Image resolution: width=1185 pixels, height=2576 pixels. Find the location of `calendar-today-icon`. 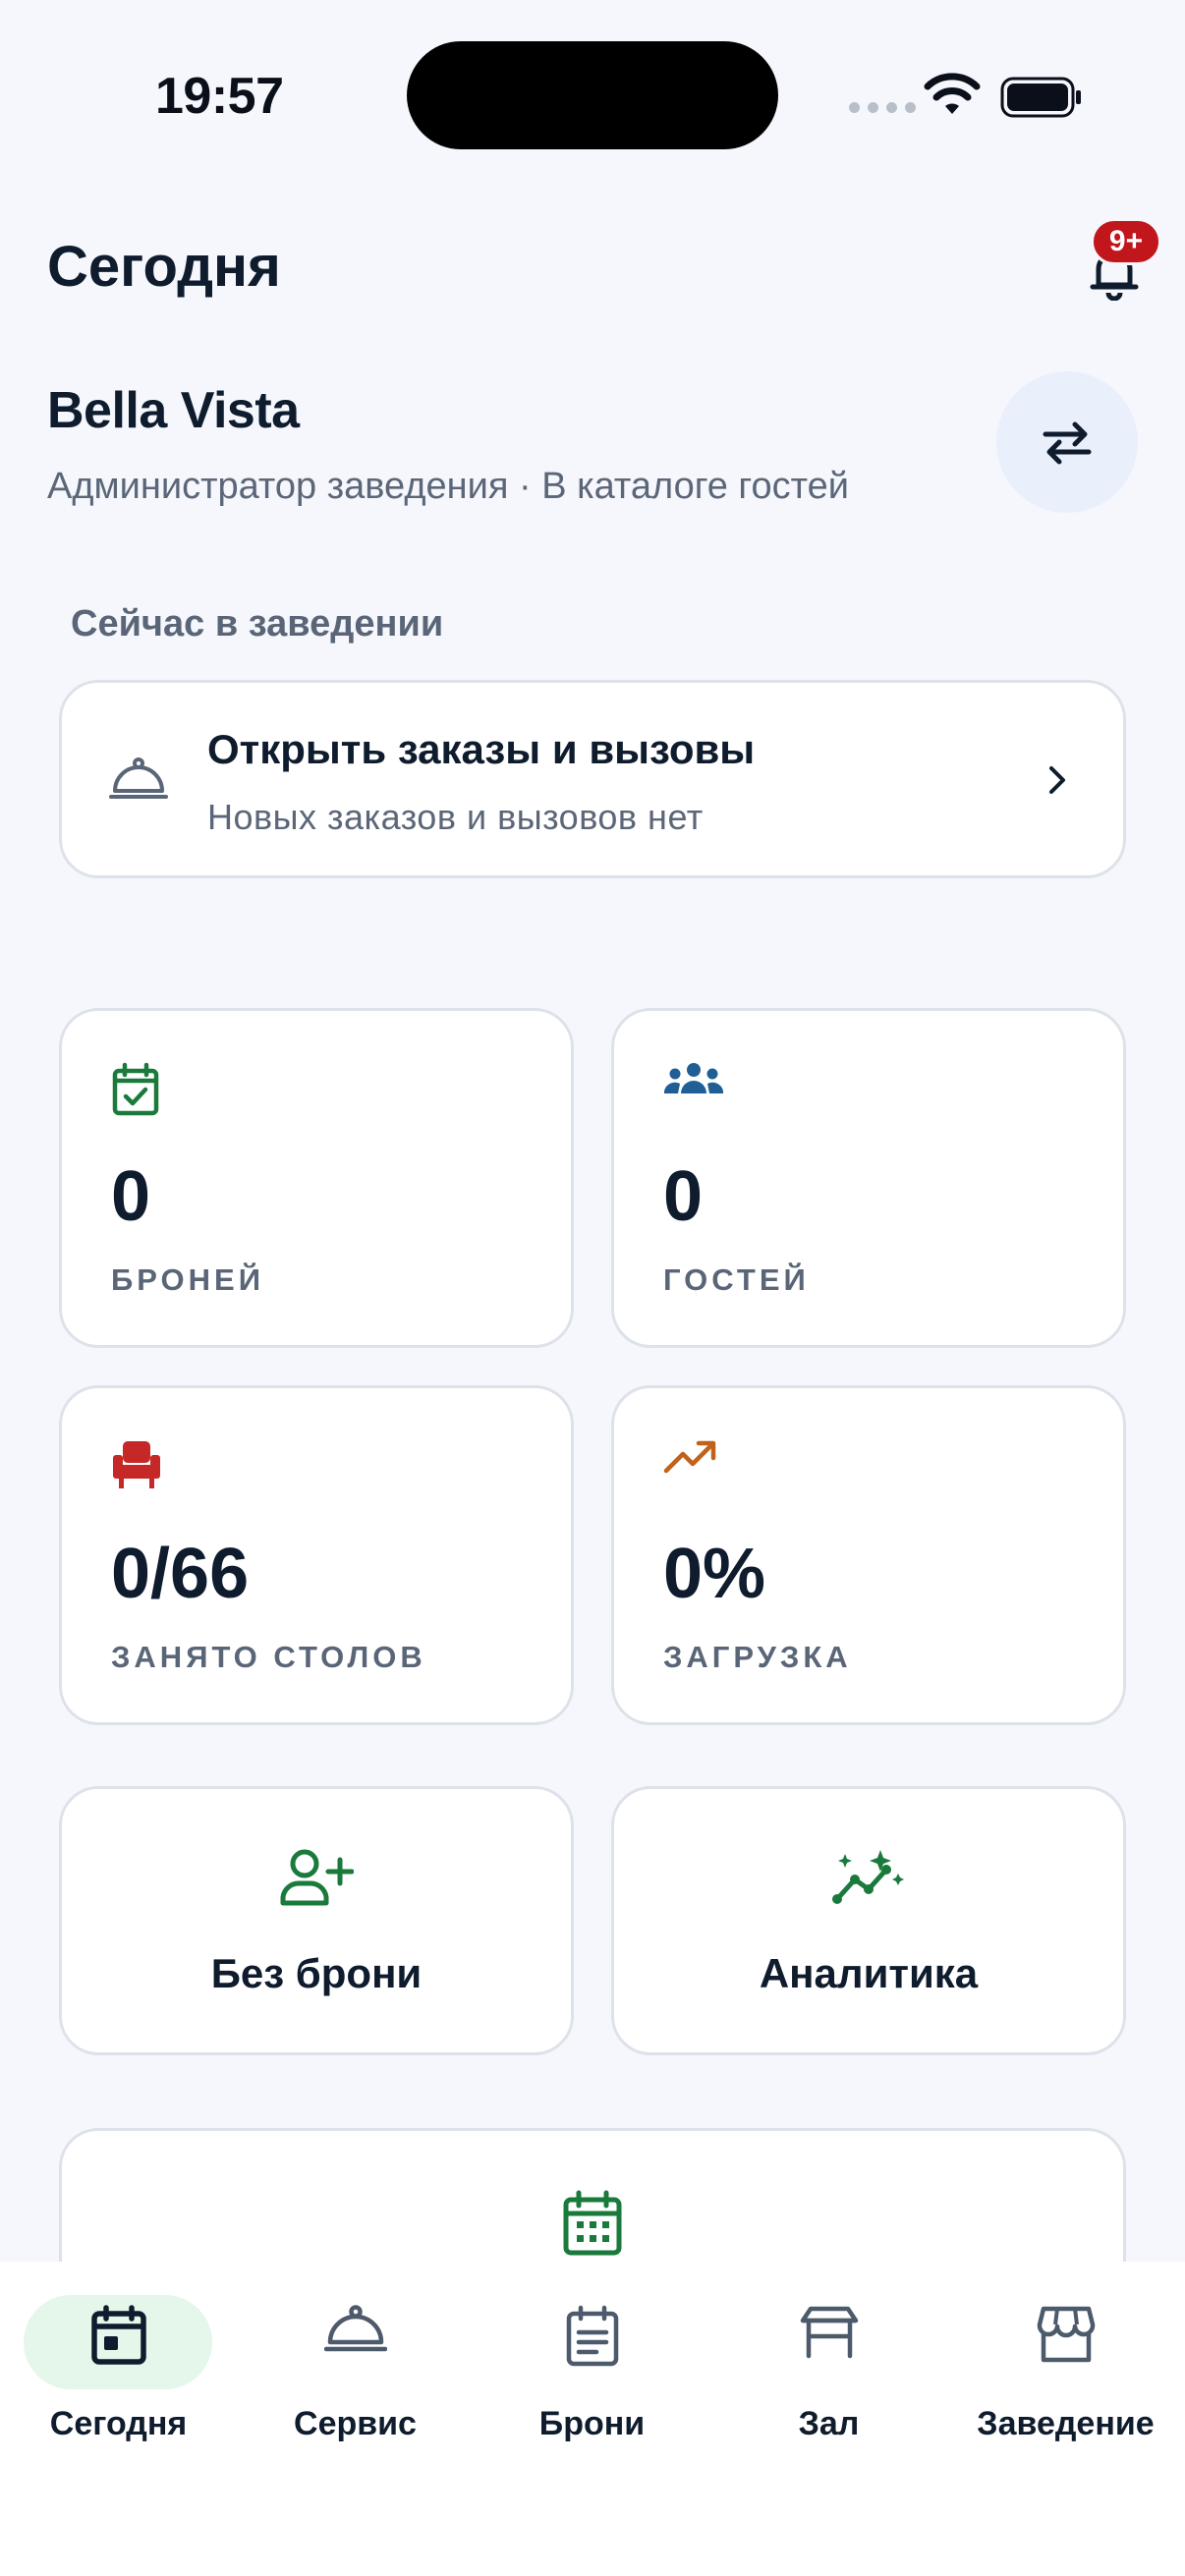

calendar-today-icon is located at coordinates (118, 2335).